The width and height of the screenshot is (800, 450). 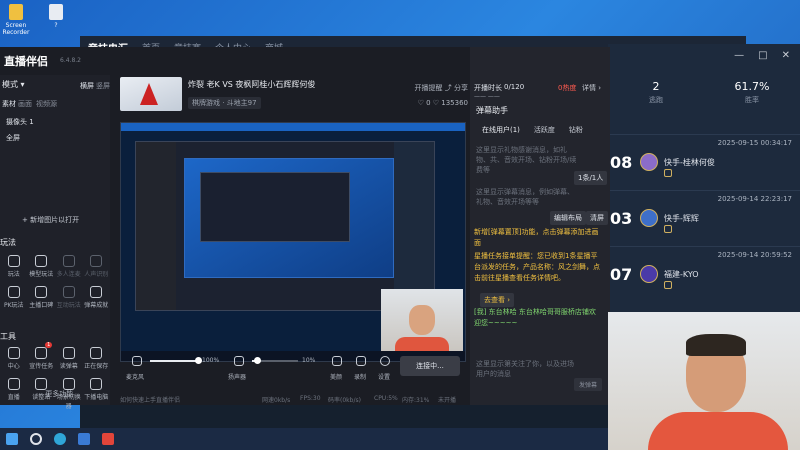 What do you see at coordinates (360, 377) in the screenshot?
I see `record-label: 录制` at bounding box center [360, 377].